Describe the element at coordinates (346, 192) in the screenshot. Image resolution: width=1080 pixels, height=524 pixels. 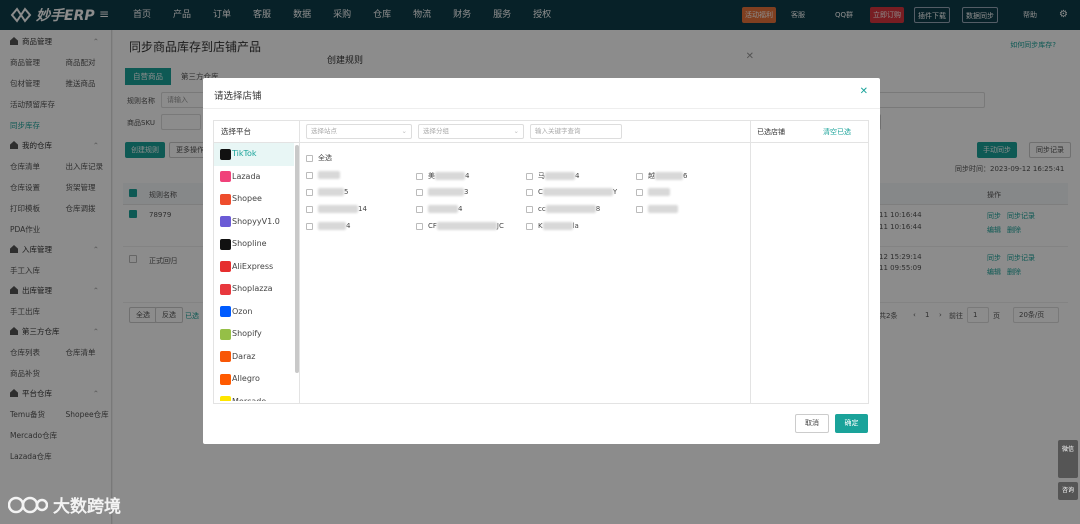
I see `store-name-suffix: 5` at that location.